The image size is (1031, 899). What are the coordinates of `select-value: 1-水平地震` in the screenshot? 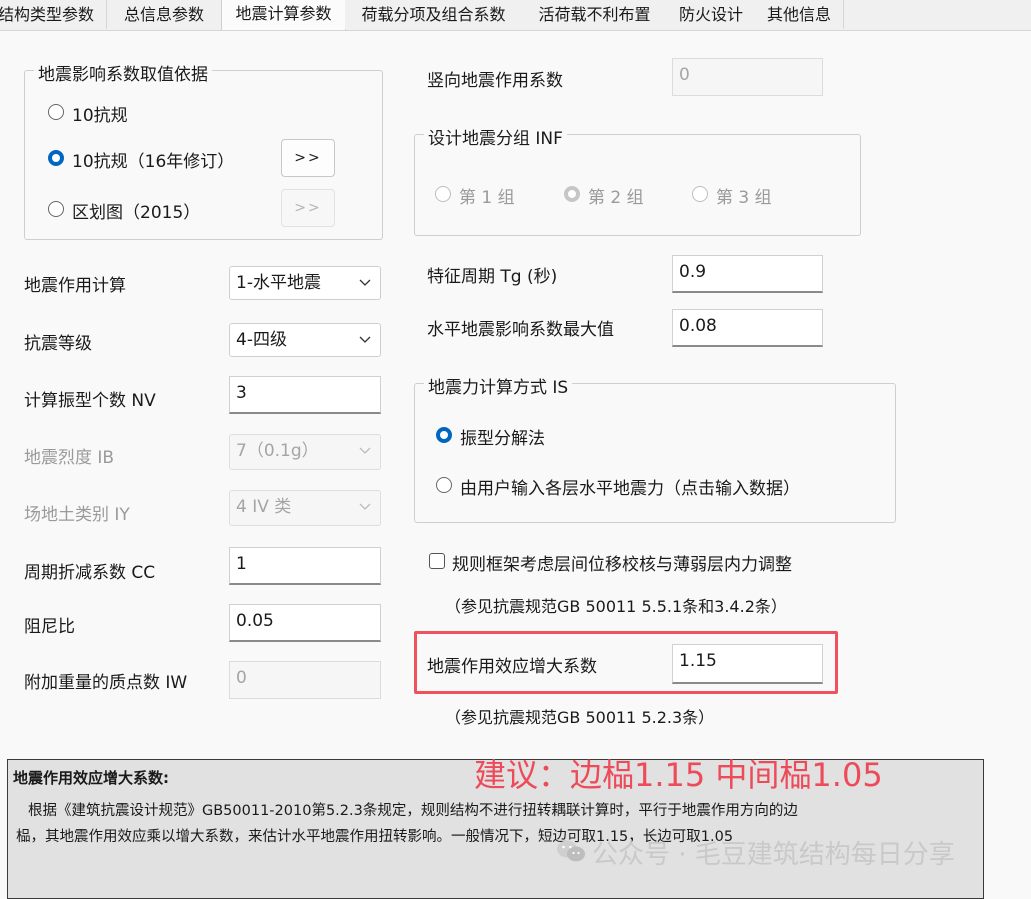 It's located at (278, 283).